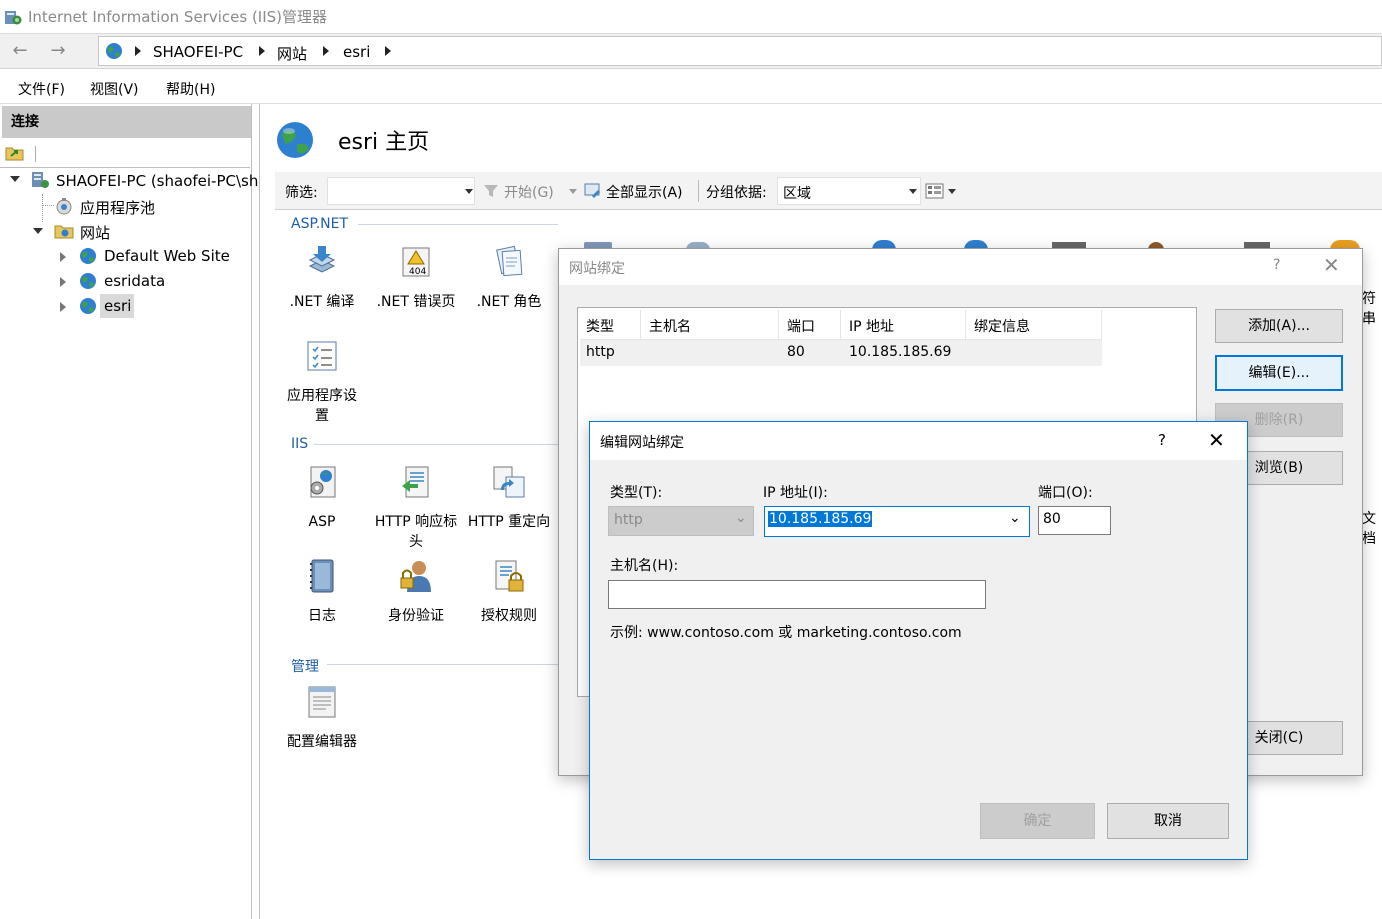 The image size is (1382, 919). I want to click on table-row: http 80 10.185.185.69, so click(841, 353).